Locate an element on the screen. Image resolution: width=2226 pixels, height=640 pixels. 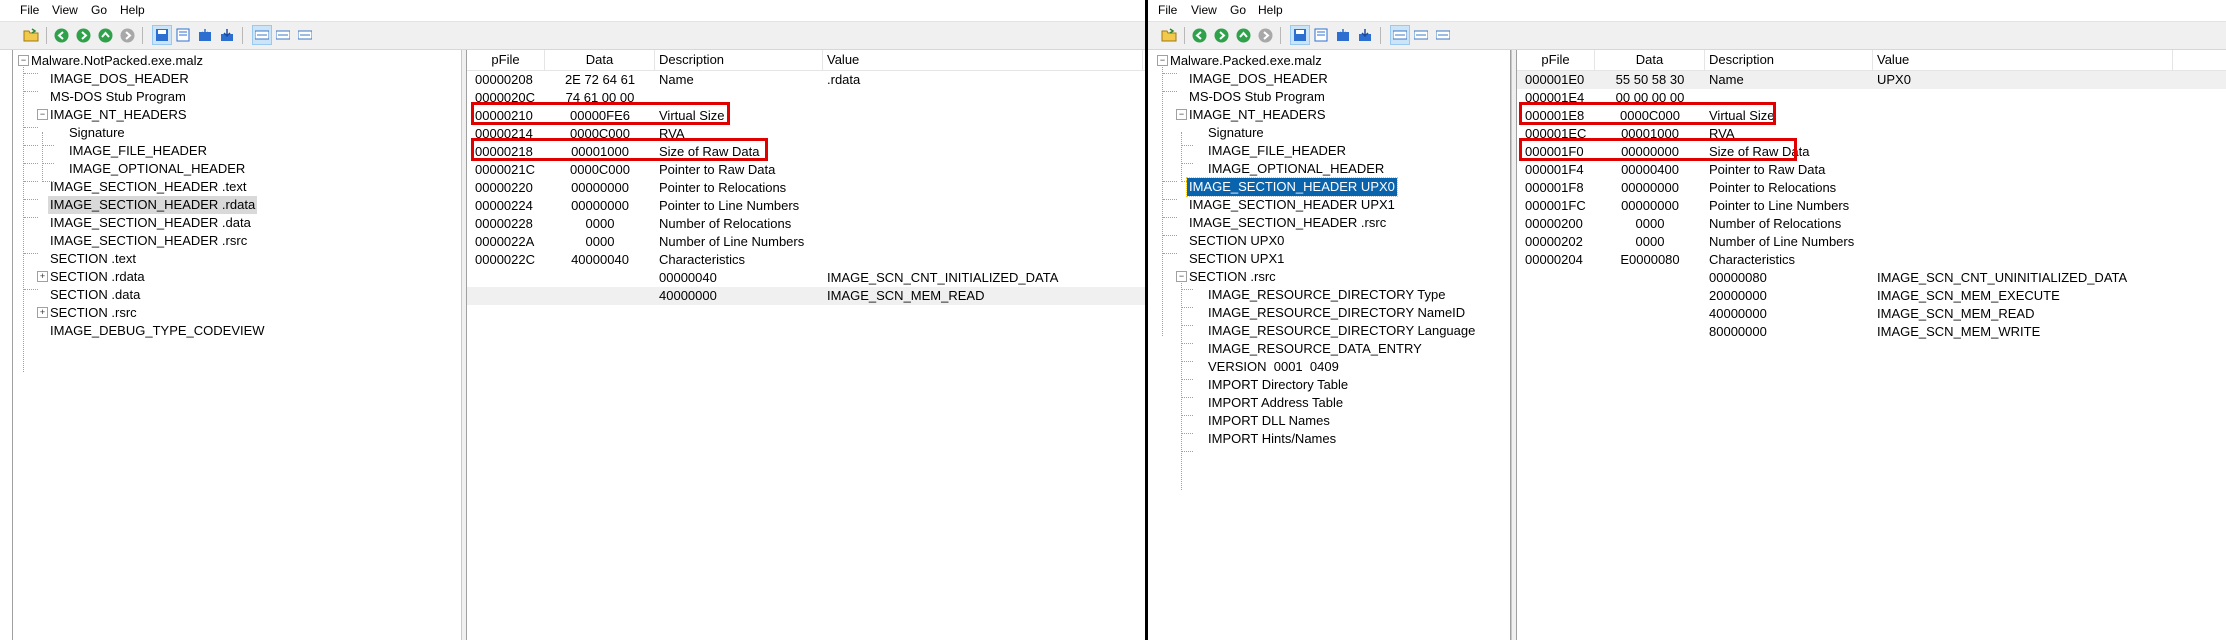
table-row: 000001F4 00000400 Pointer to Raw Data is located at coordinates (1871, 170).